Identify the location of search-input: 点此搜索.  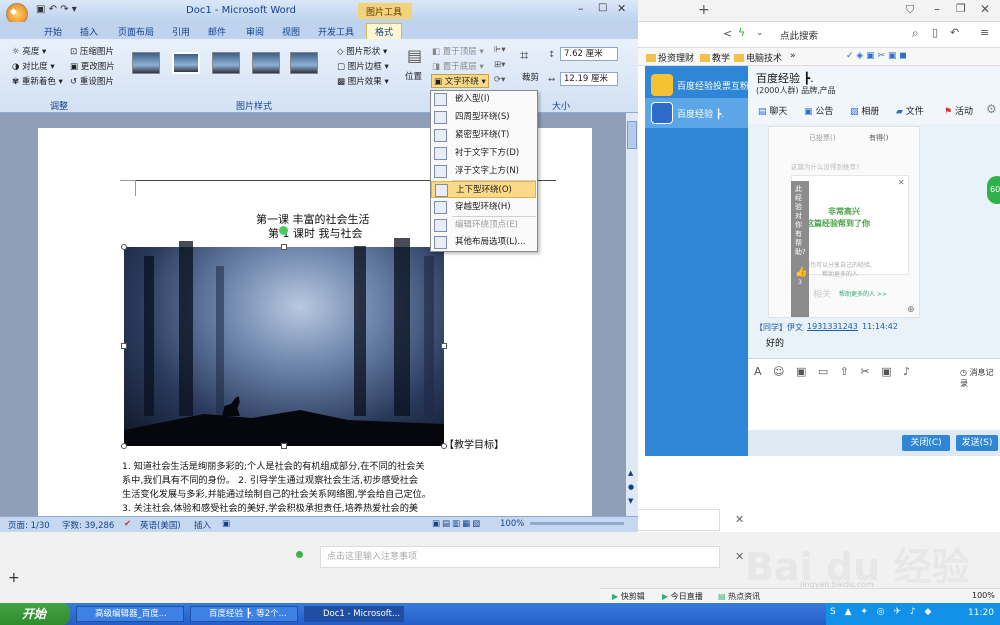
(799, 35).